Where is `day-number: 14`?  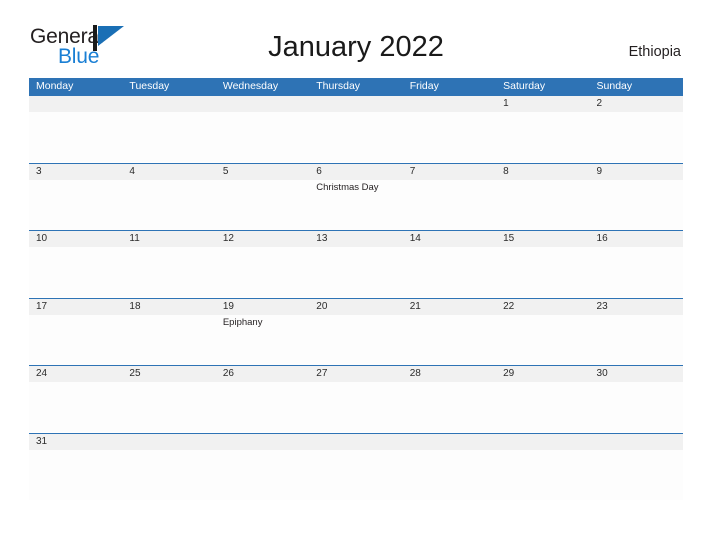 day-number: 14 is located at coordinates (415, 238).